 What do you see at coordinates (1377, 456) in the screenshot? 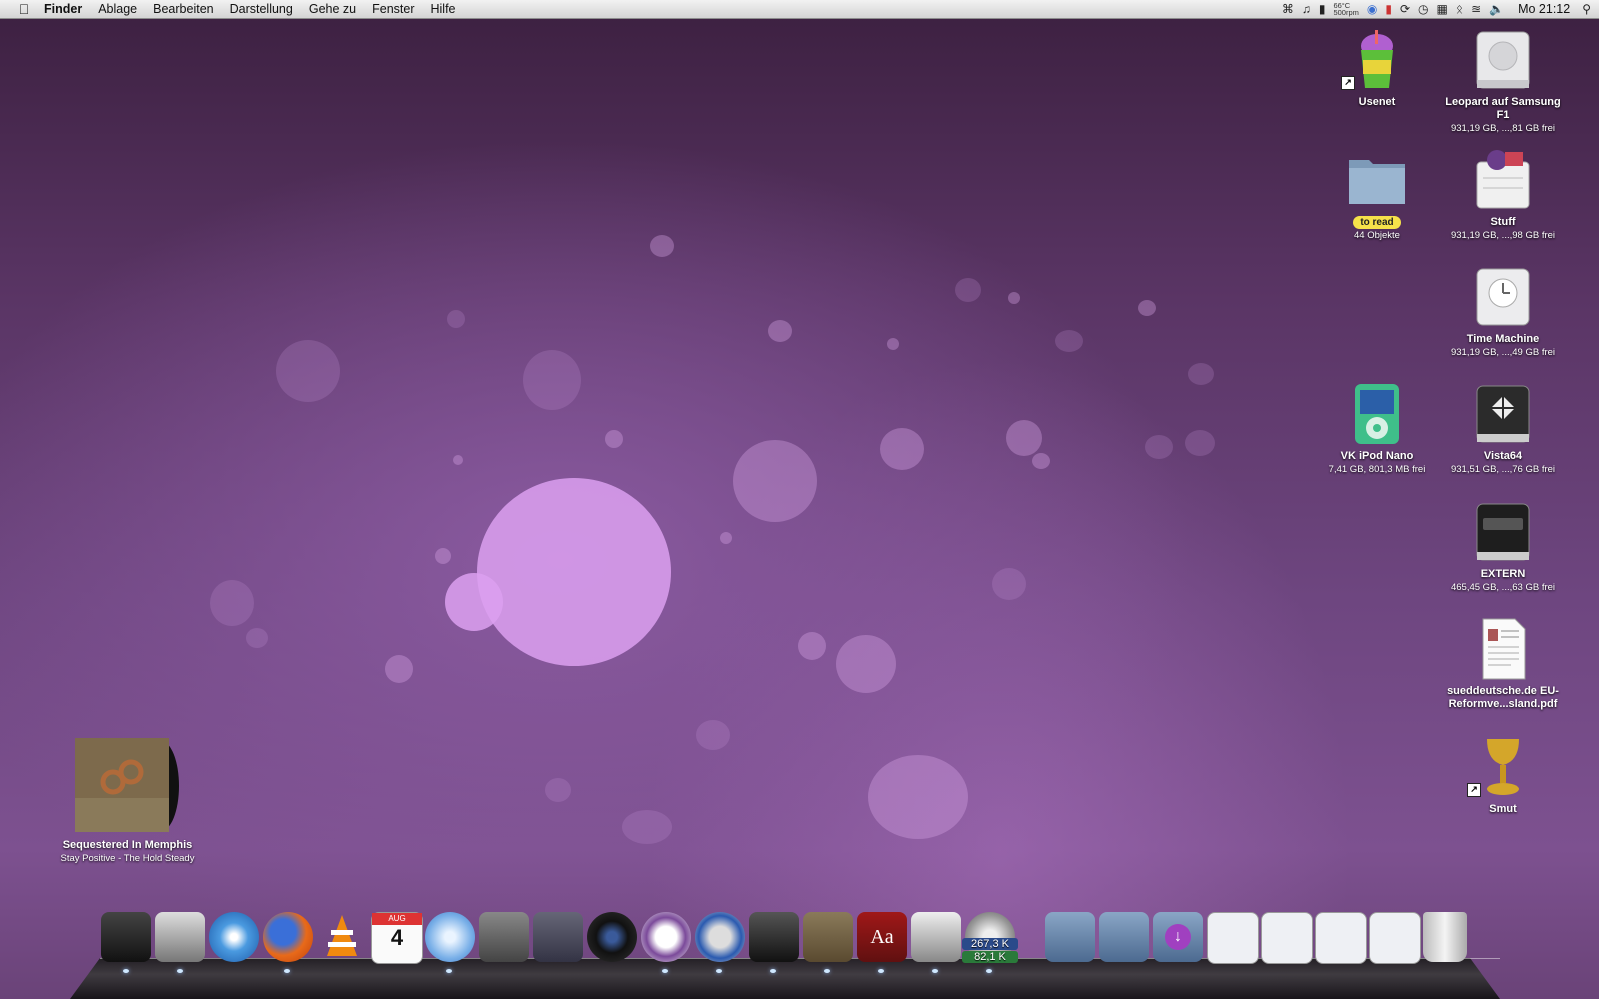
I see `desktop-icon-label: VK iPod Nano` at bounding box center [1377, 456].